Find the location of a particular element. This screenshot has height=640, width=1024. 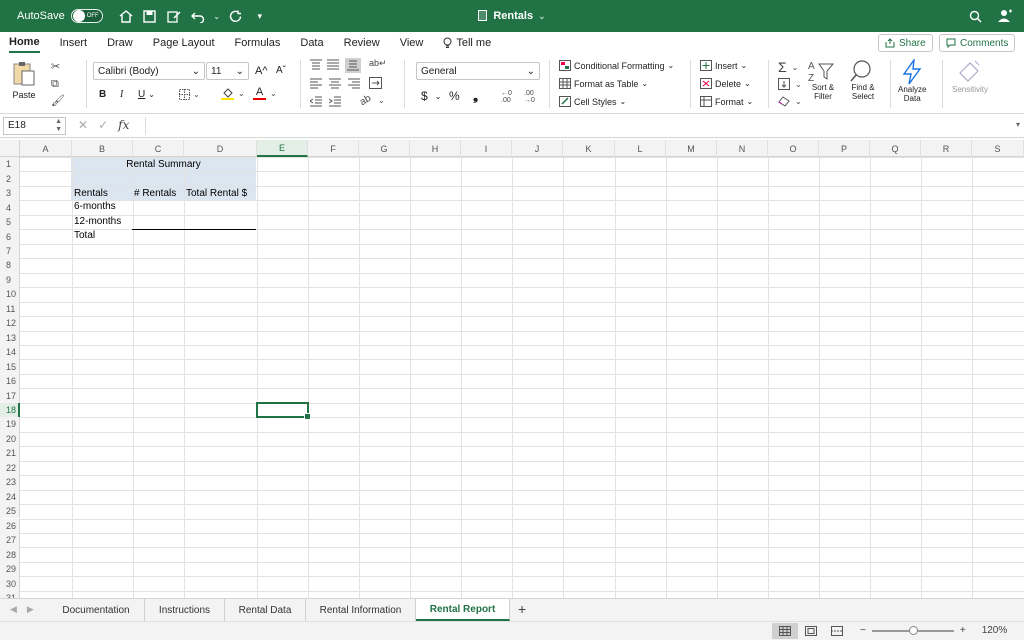

tab-data: Data is located at coordinates (311, 43).